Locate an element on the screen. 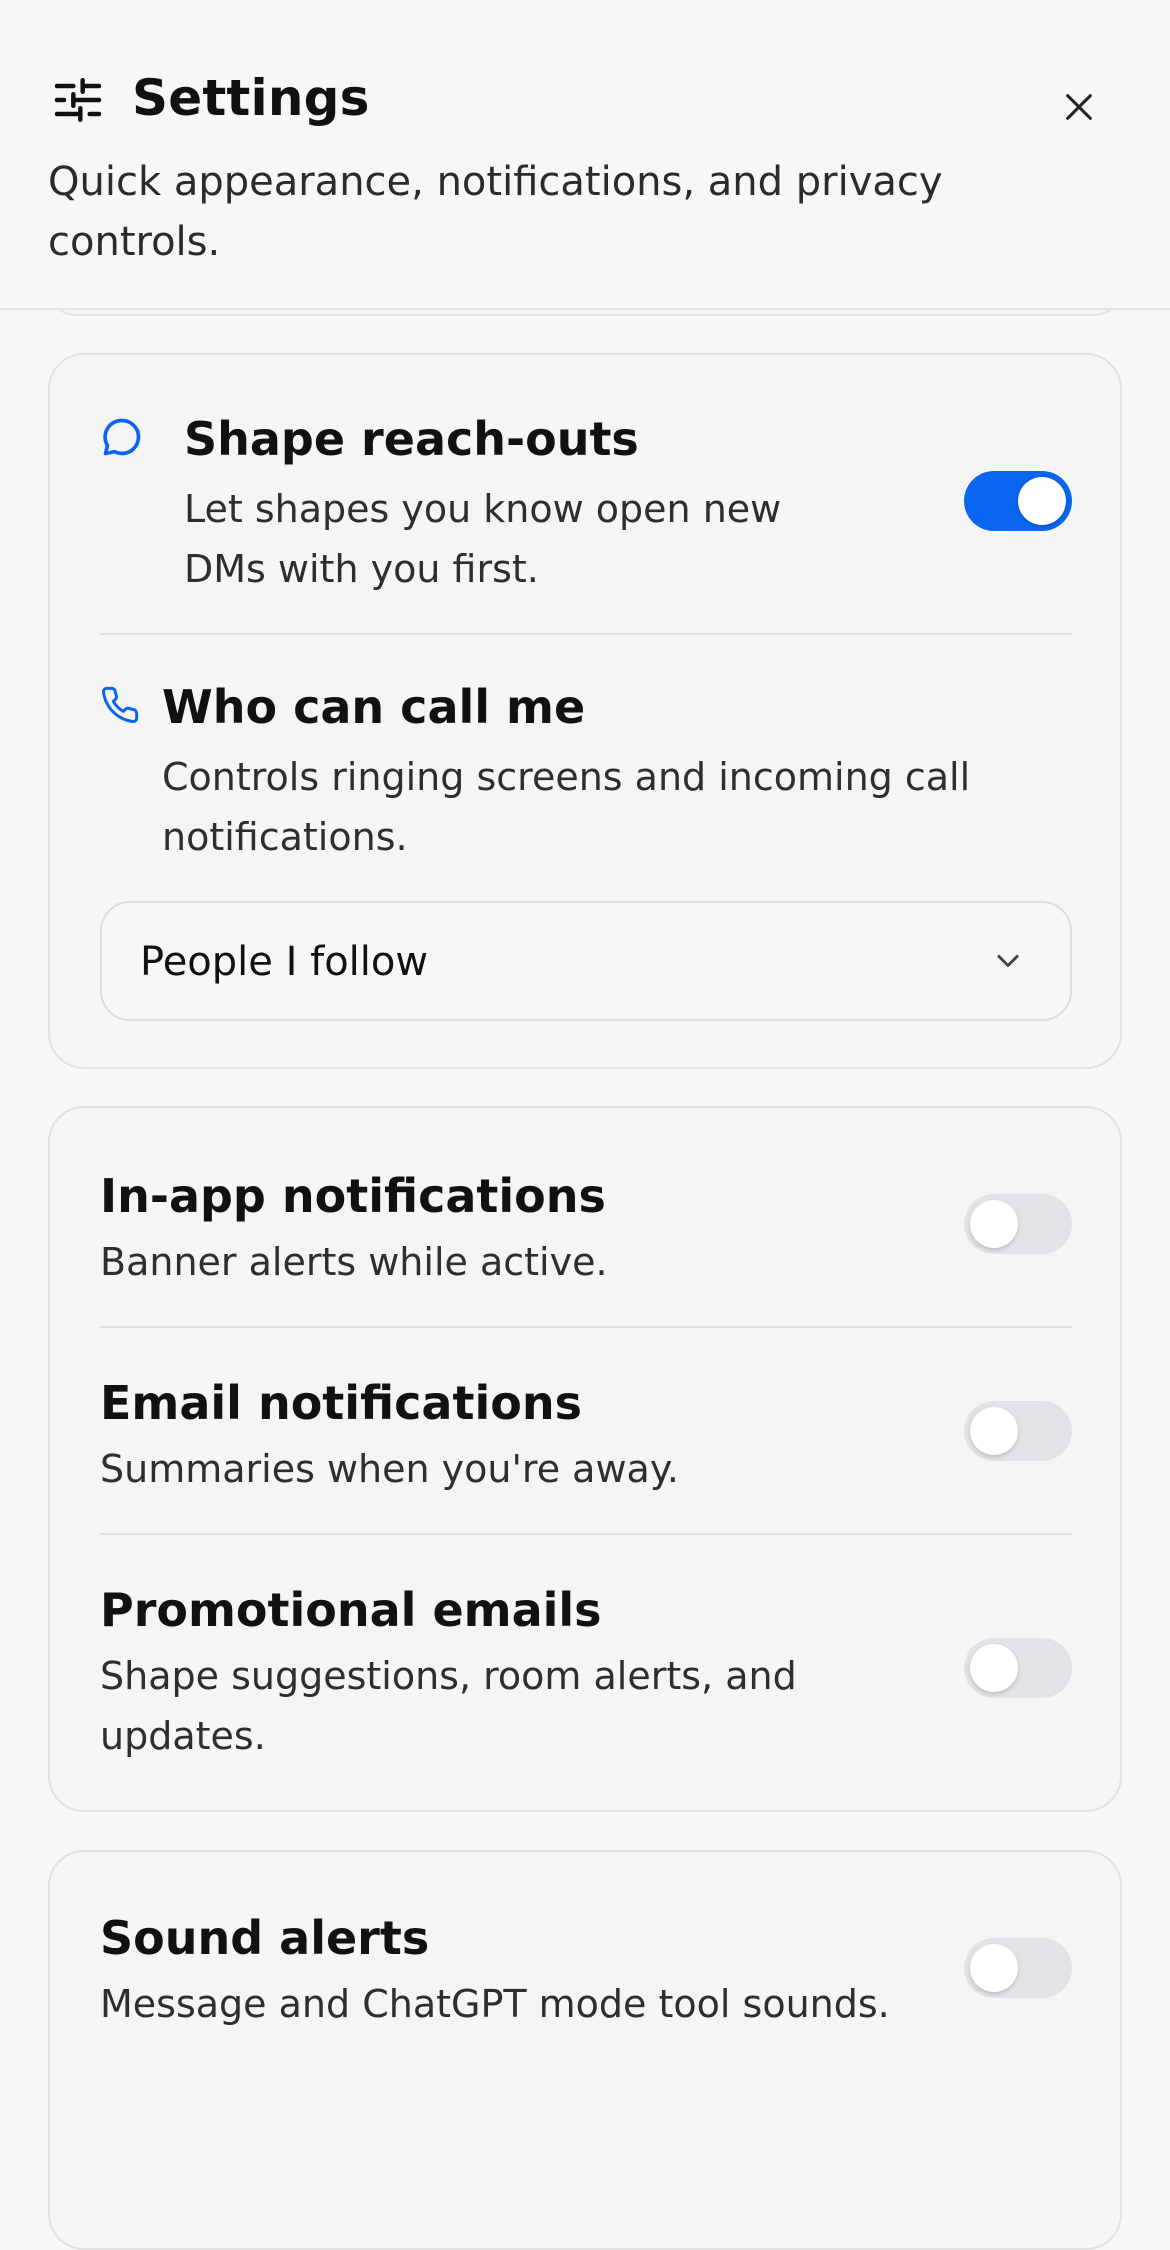  calls-title: Who can call me is located at coordinates (374, 707).